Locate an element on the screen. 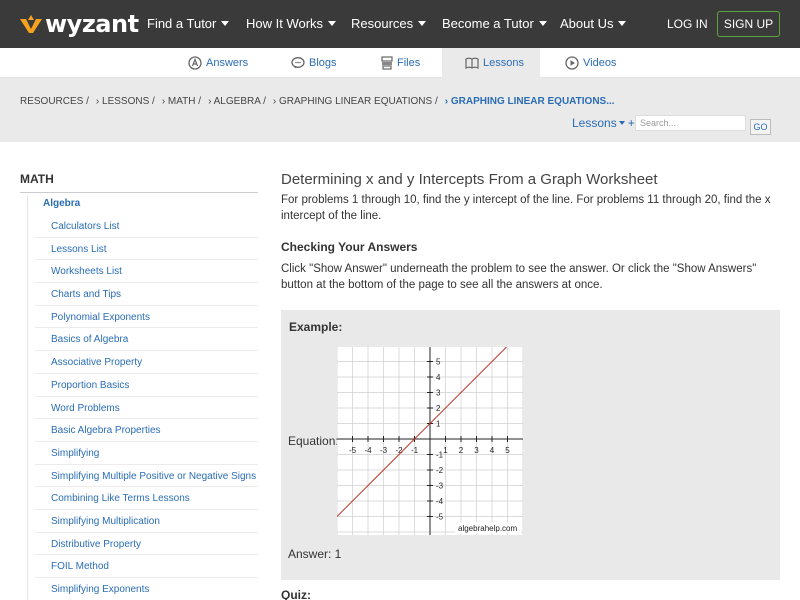 This screenshot has height=600, width=800. tab-answers: Answers is located at coordinates (218, 63).